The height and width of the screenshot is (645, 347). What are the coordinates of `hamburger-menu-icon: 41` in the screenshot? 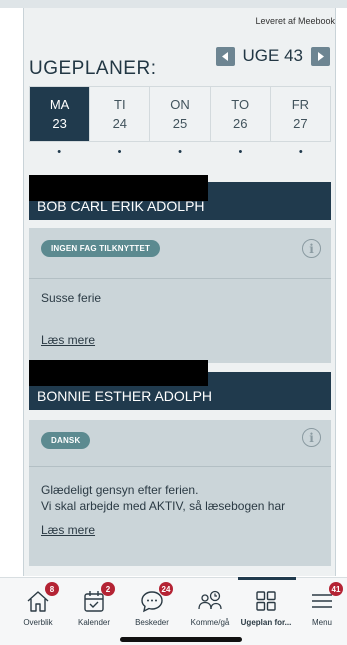 It's located at (326, 598).